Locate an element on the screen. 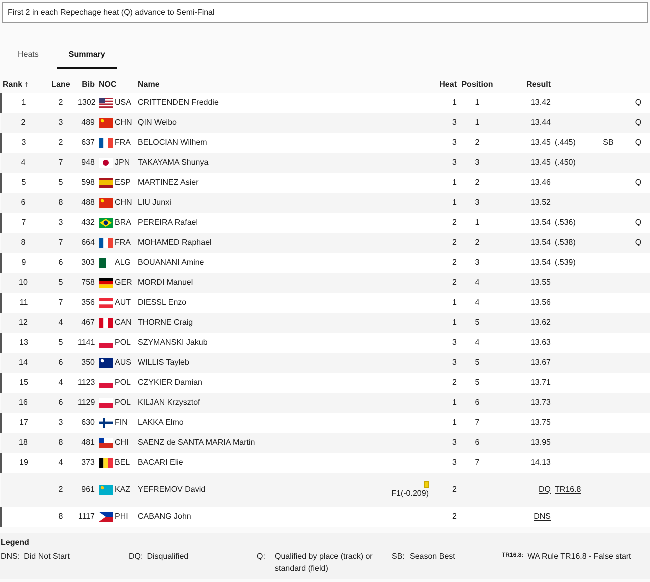  rank-value: 6 is located at coordinates (23, 202).